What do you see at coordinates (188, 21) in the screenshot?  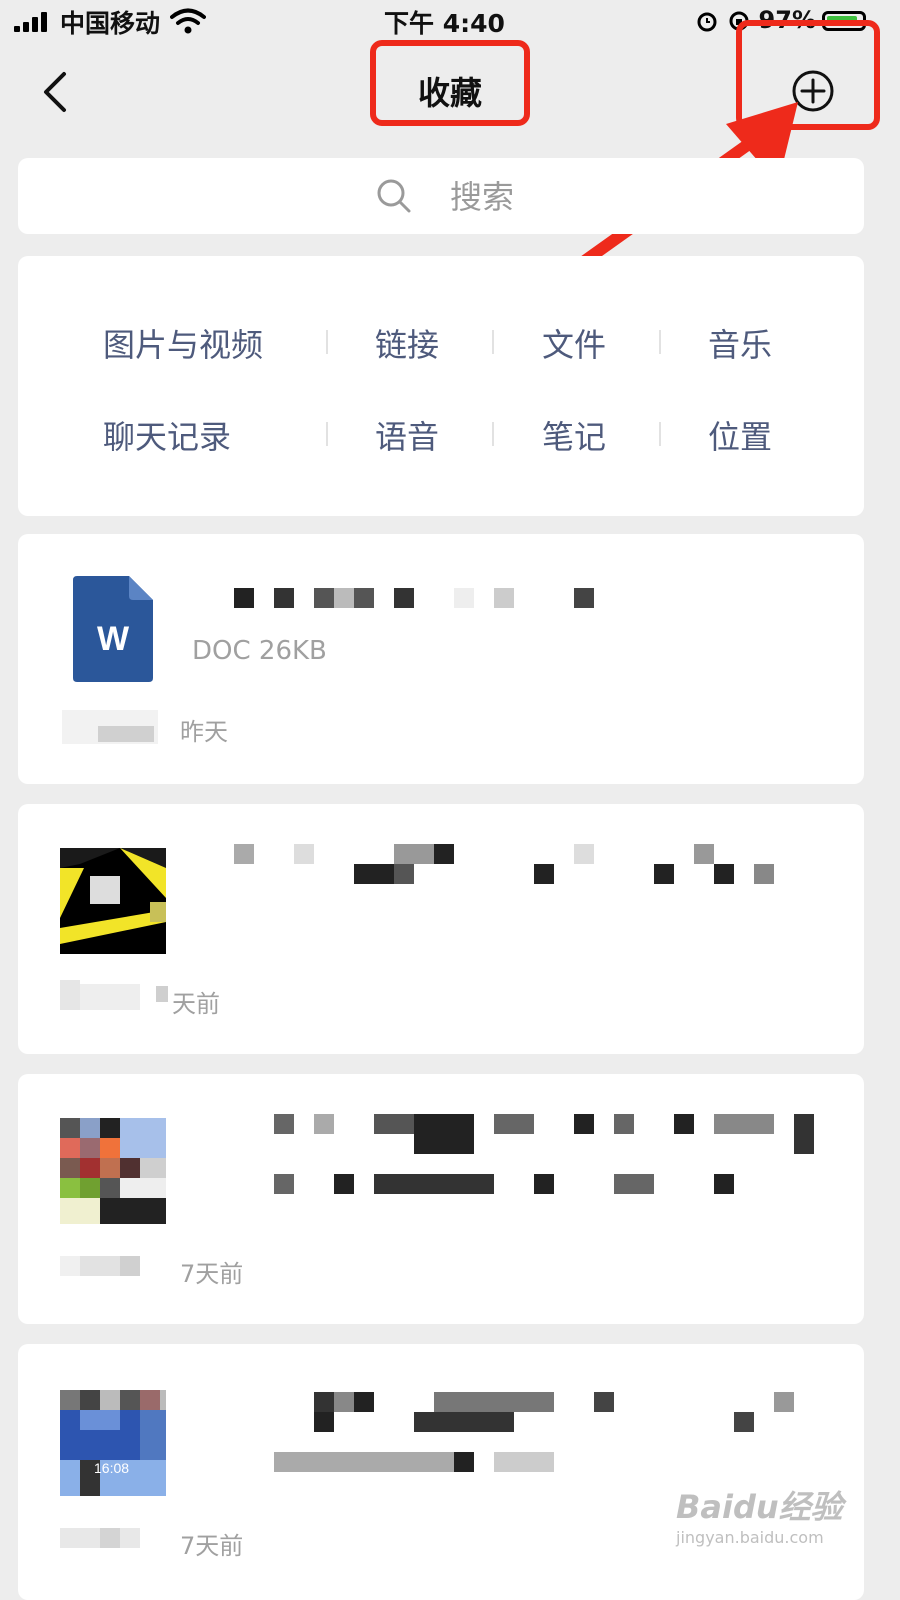 I see `wifi-icon` at bounding box center [188, 21].